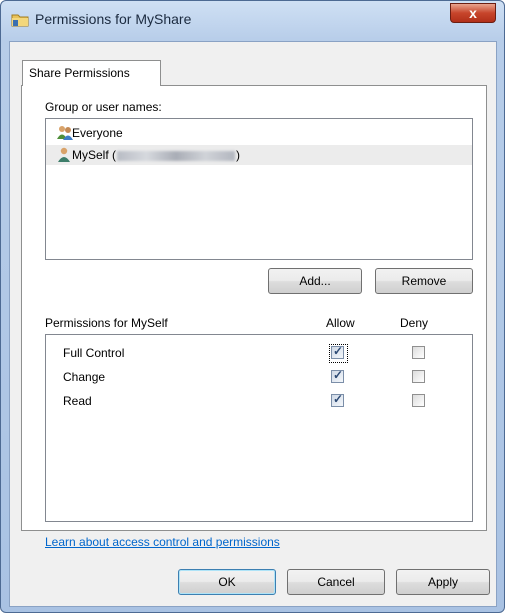 The height and width of the screenshot is (613, 505). I want to click on group-names-label-text: Group or user names:, so click(103, 107).